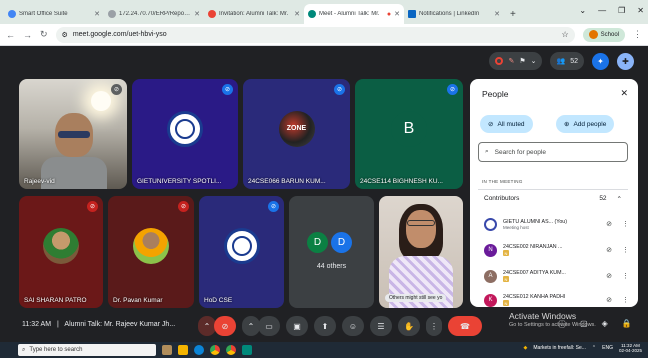 This screenshot has height=358, width=648. I want to click on file-explorer-icon, so click(183, 350).